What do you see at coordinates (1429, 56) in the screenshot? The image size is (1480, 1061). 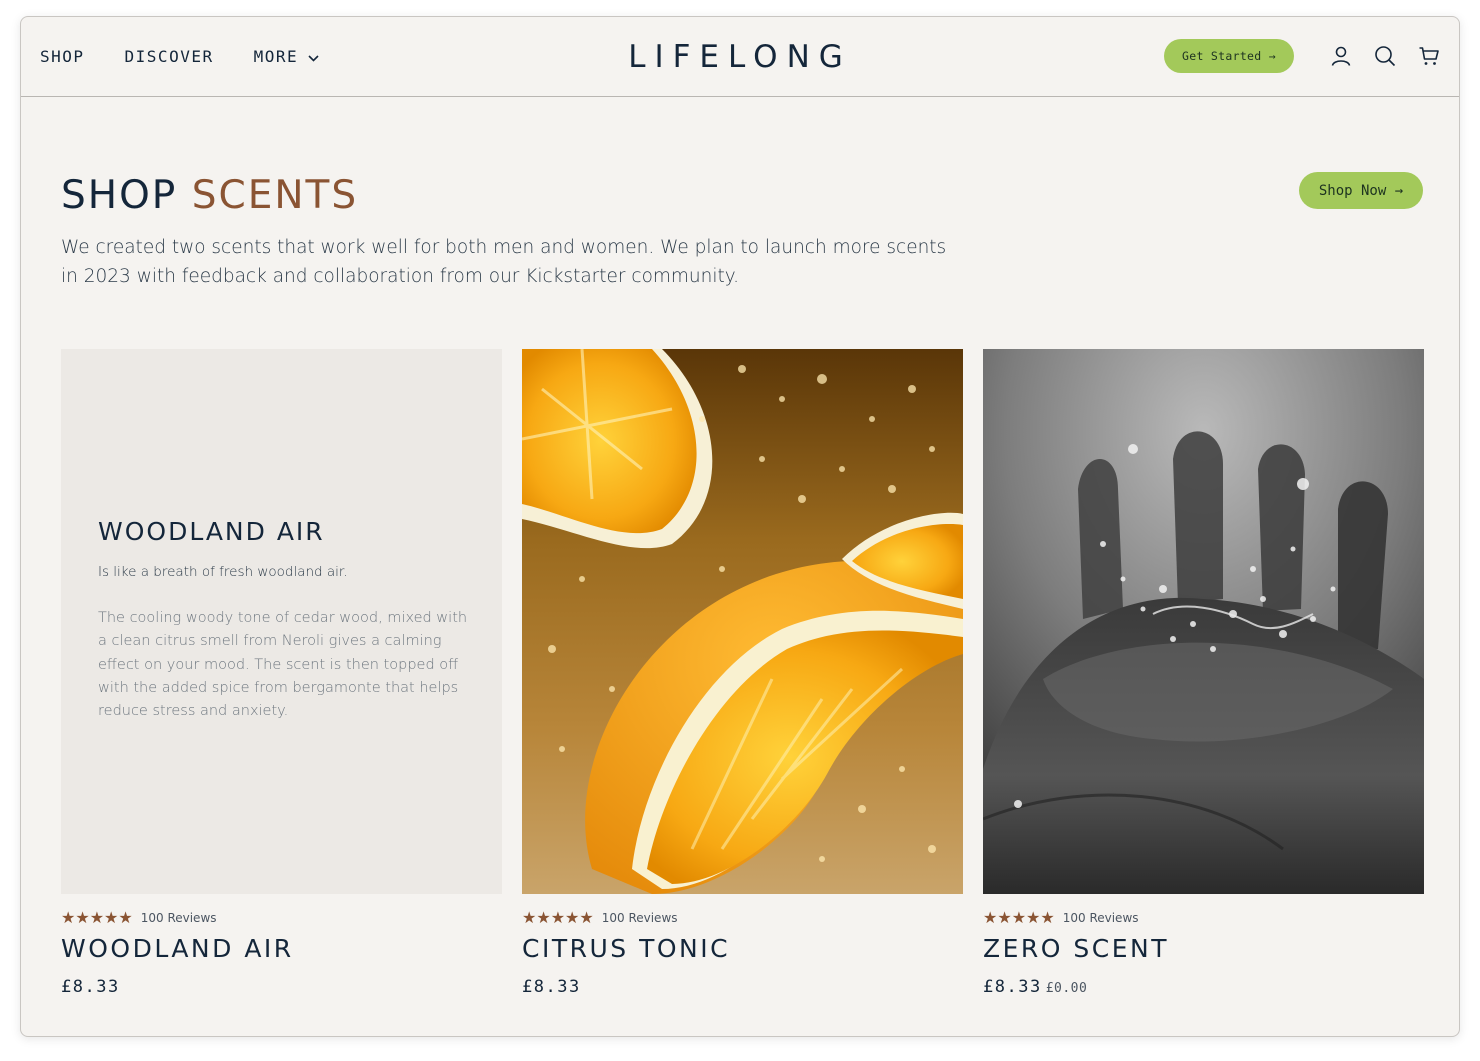 I see `cart-icon` at bounding box center [1429, 56].